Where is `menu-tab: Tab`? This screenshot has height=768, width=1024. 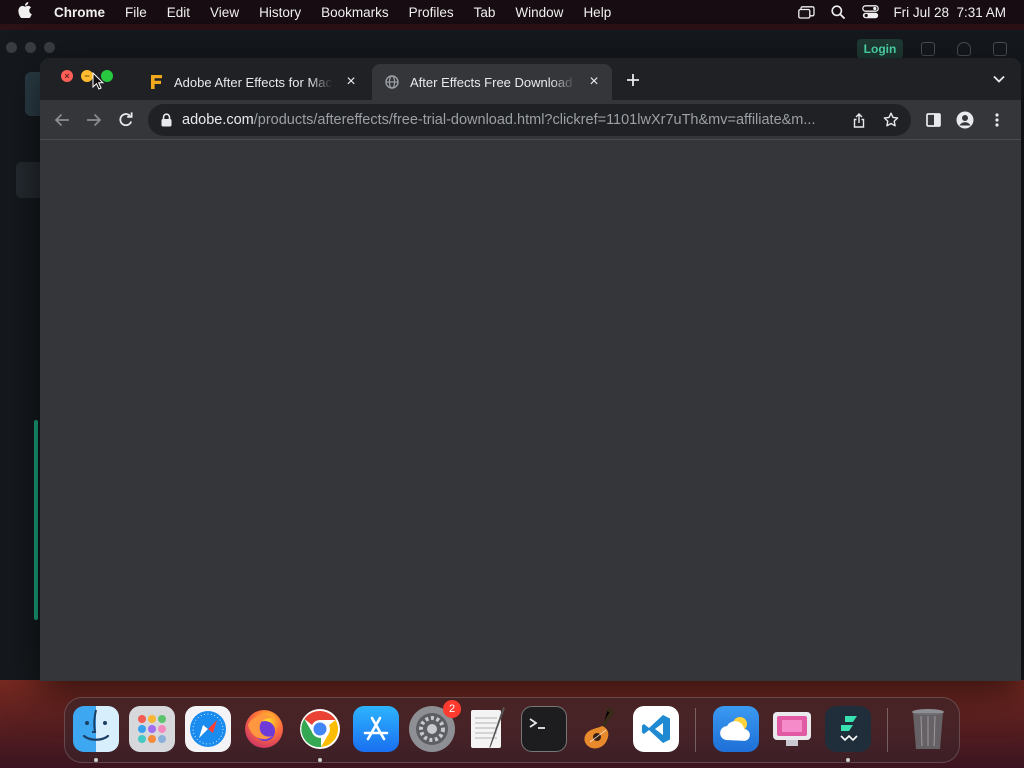
menu-tab: Tab is located at coordinates (485, 12).